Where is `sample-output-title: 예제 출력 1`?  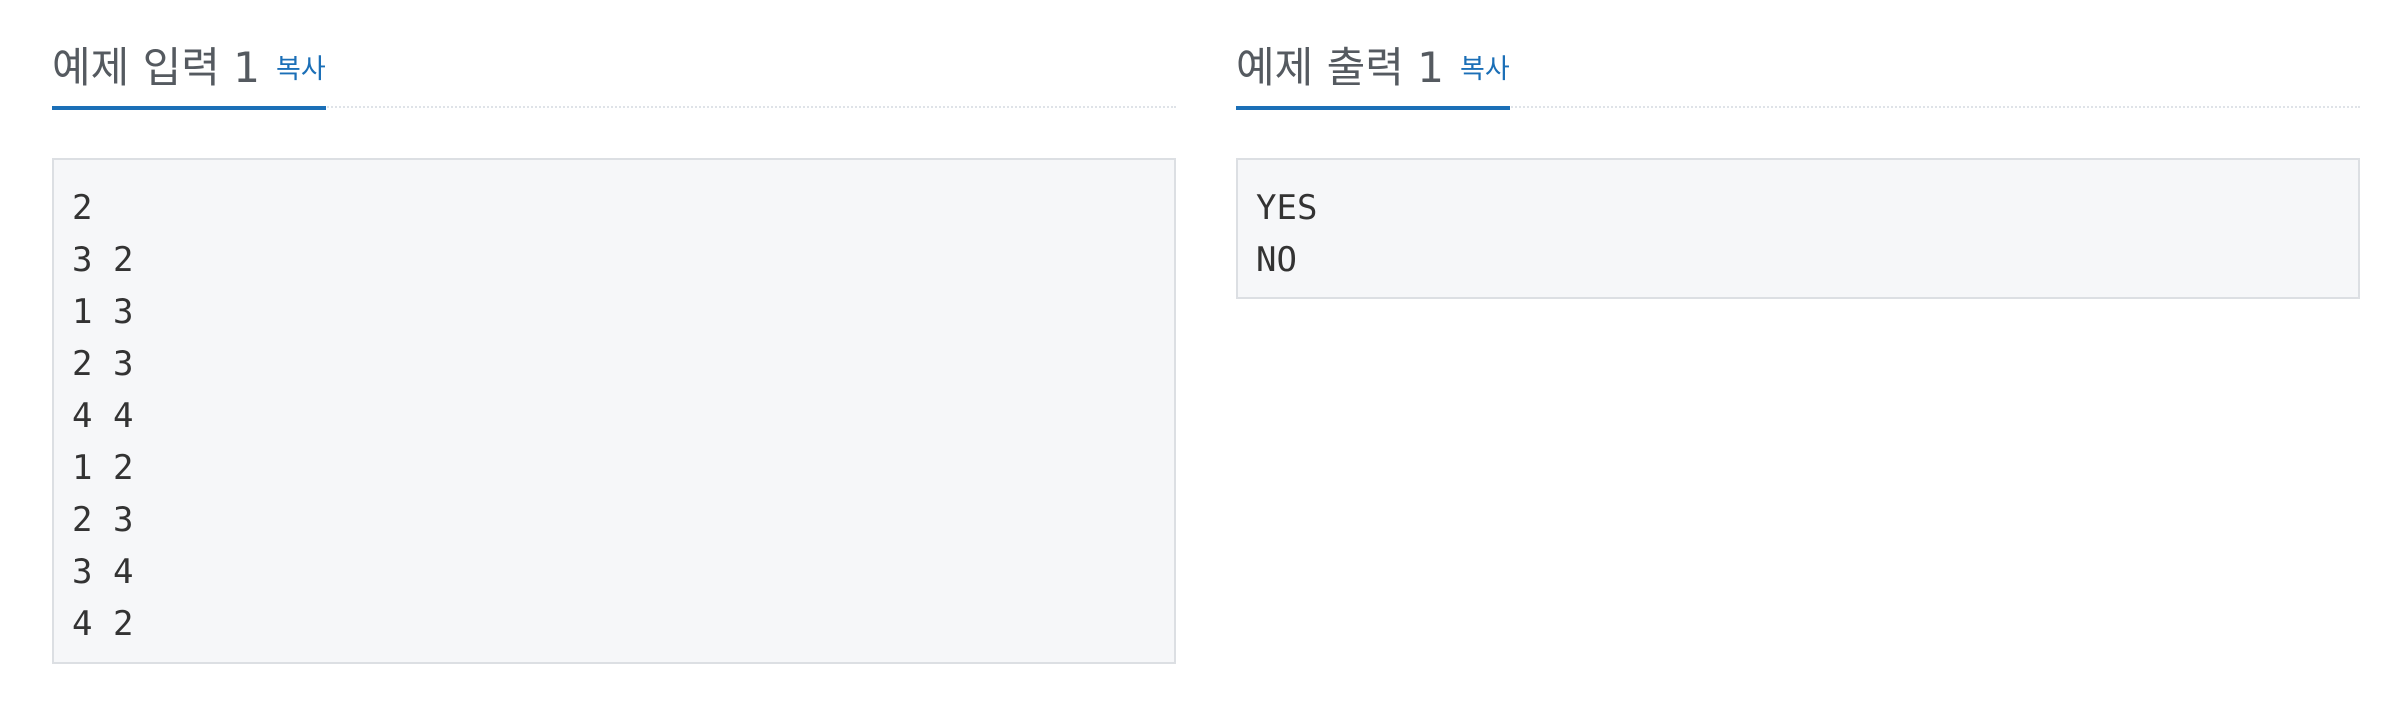 sample-output-title: 예제 출력 1 is located at coordinates (1340, 67).